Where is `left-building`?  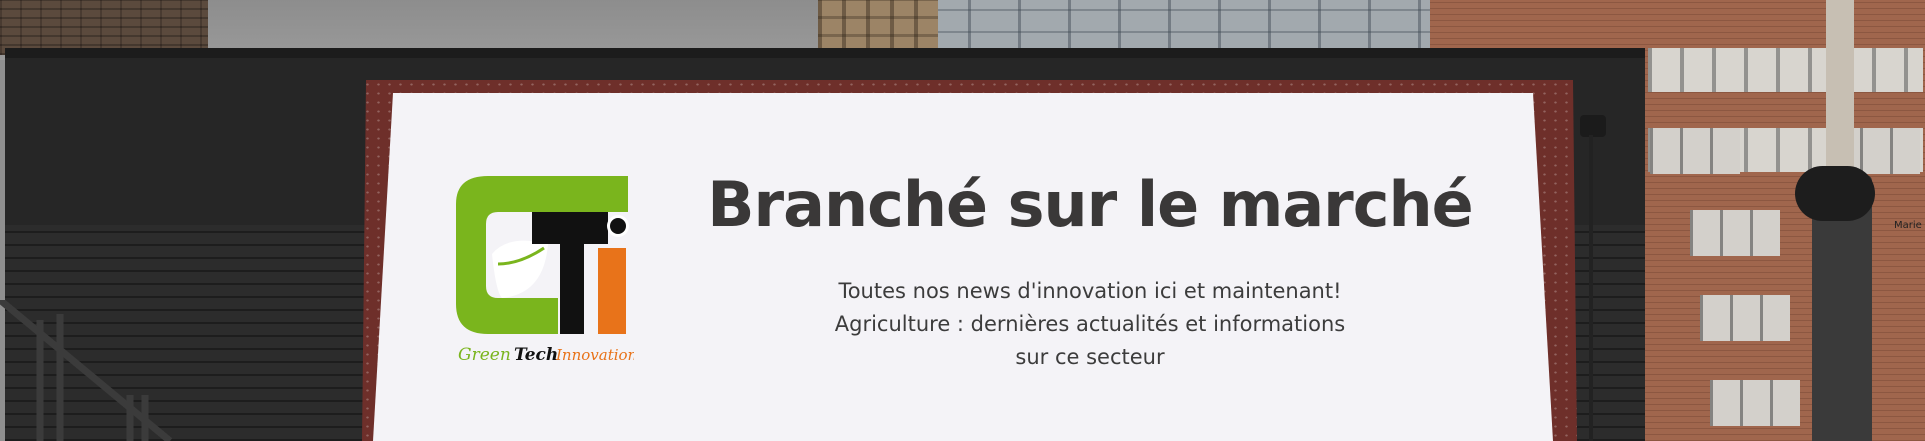
left-building is located at coordinates (104, 27).